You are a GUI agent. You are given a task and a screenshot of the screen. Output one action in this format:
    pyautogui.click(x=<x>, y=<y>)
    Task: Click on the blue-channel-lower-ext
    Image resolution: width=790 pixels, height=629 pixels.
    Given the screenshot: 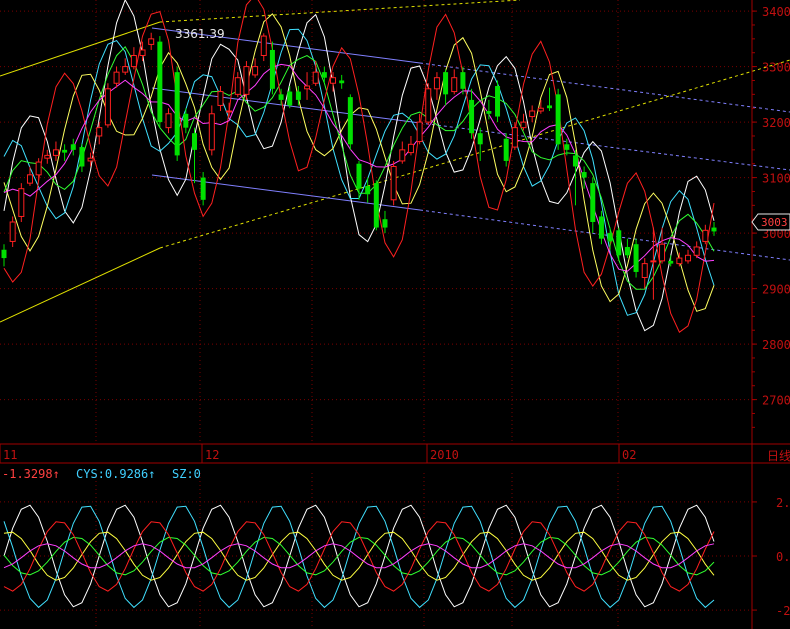 What is the action you would take?
    pyautogui.click(x=604, y=235)
    